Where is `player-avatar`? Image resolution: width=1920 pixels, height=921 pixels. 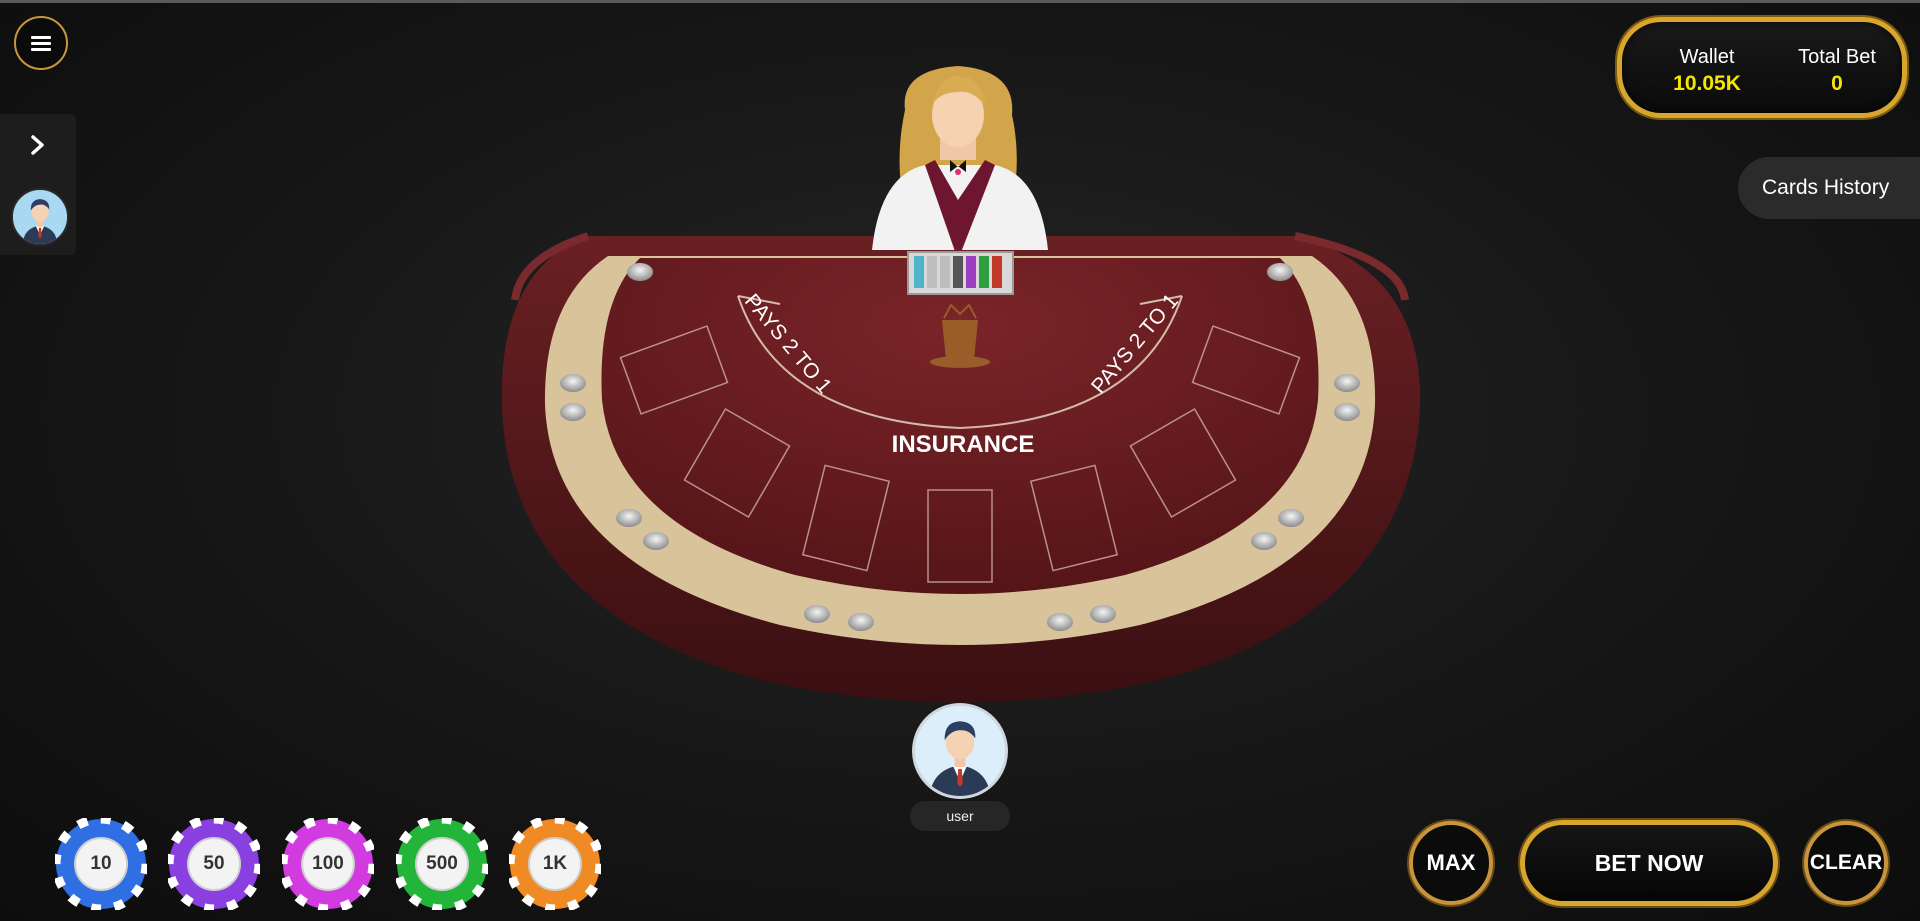 player-avatar is located at coordinates (960, 751).